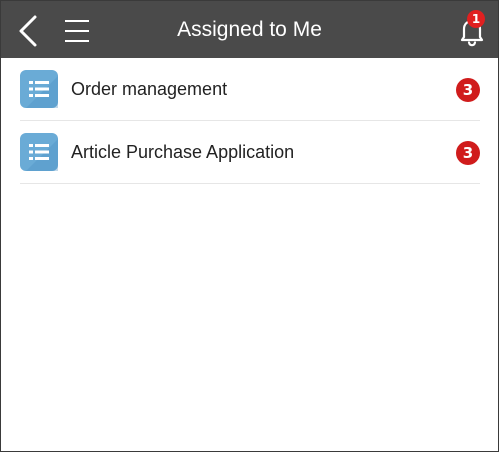  I want to click on hamburger-menu-icon, so click(77, 31).